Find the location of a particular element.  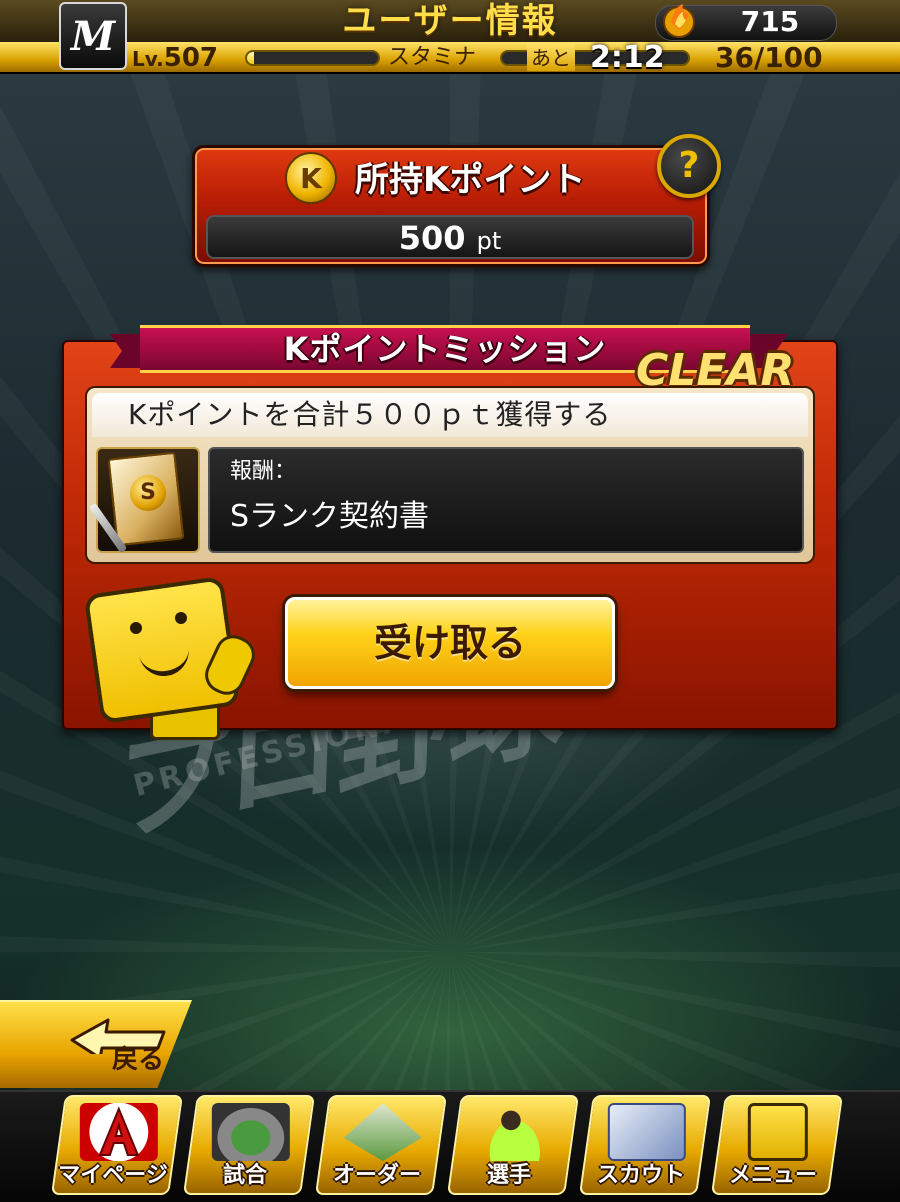

stamina-count: 36/100 is located at coordinates (769, 57).